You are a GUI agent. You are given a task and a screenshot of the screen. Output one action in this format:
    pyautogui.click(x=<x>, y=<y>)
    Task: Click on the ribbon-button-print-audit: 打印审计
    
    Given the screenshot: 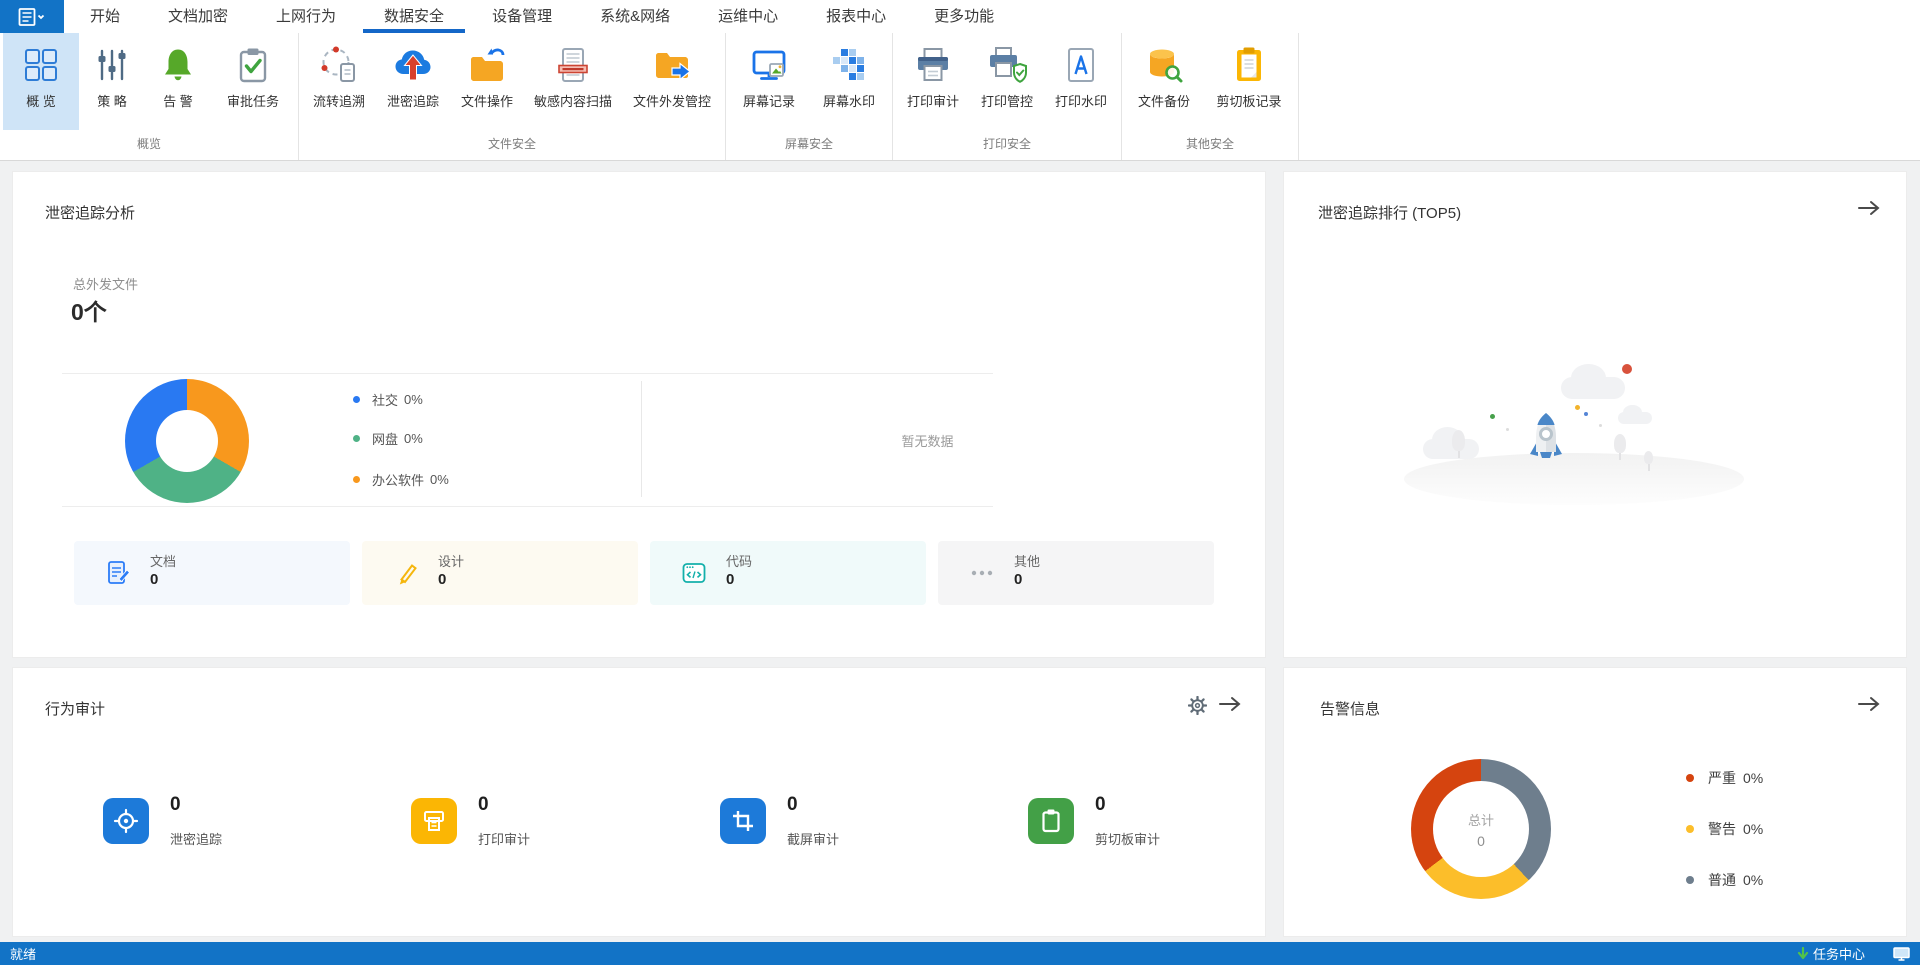 What is the action you would take?
    pyautogui.click(x=933, y=81)
    